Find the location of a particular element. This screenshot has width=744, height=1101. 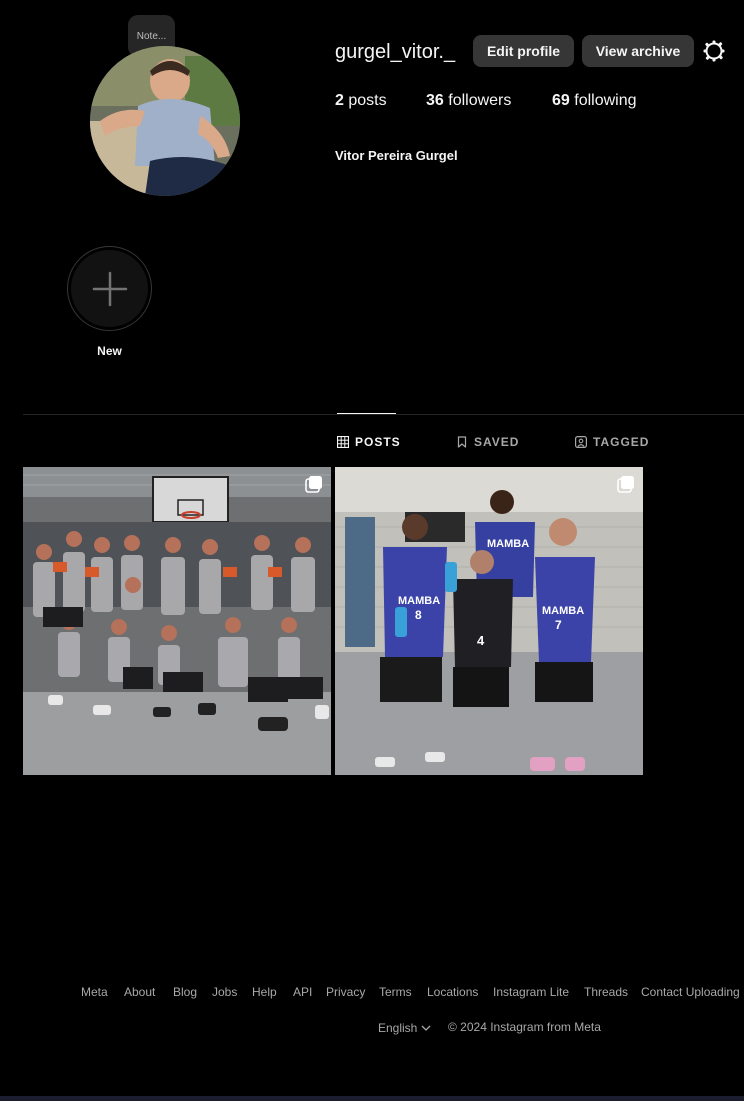

post-thumbnail: MAMBA 8 MAMBA 7 MAMBA 4 is located at coordinates (489, 621).